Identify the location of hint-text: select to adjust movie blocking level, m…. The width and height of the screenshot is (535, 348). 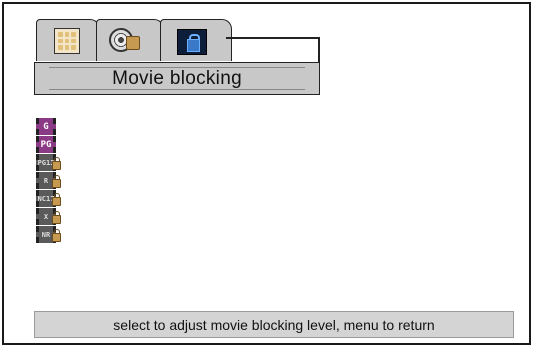
(274, 324).